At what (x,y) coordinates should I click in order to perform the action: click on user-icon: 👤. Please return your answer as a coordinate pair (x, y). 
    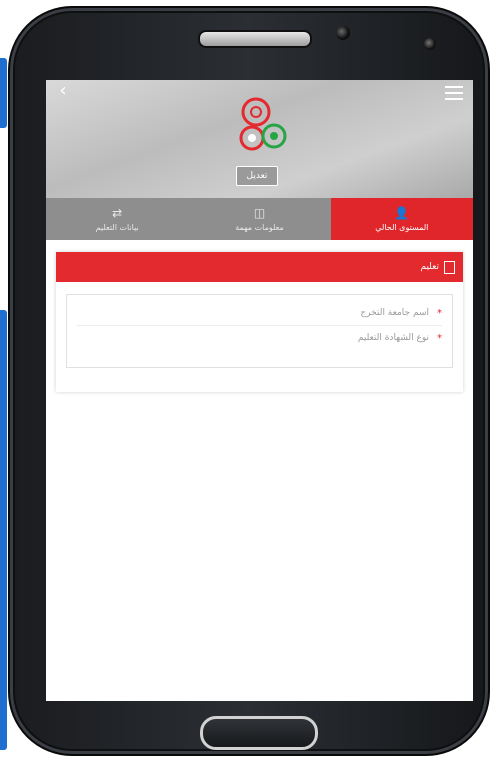
    Looking at the image, I should click on (402, 213).